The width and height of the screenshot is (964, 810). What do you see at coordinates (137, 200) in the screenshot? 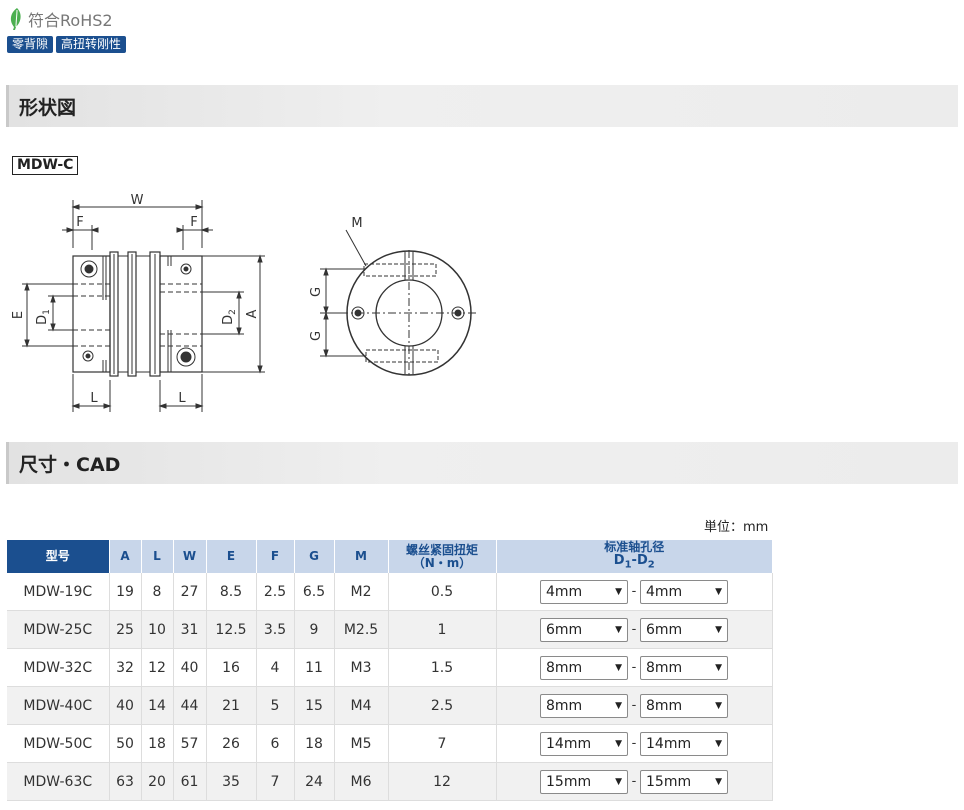
I see `label-w: W` at bounding box center [137, 200].